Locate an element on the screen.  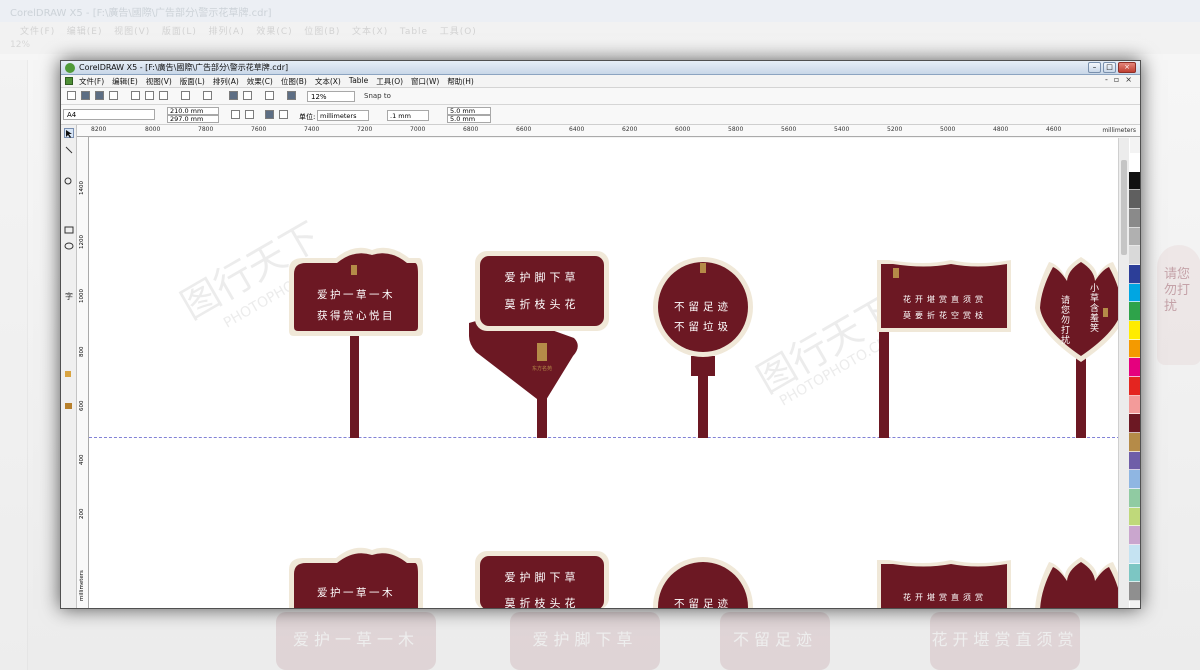
menu-arrange: 排列(A) is located at coordinates (226, 81).